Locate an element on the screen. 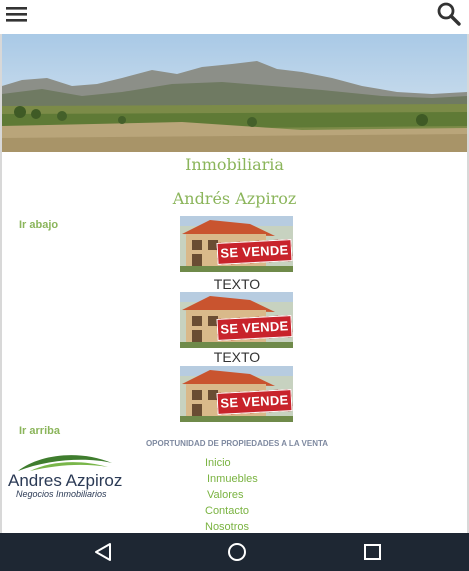 Image resolution: width=469 pixels, height=571 pixels. logo-name: Andres Azpiroz is located at coordinates (65, 480).